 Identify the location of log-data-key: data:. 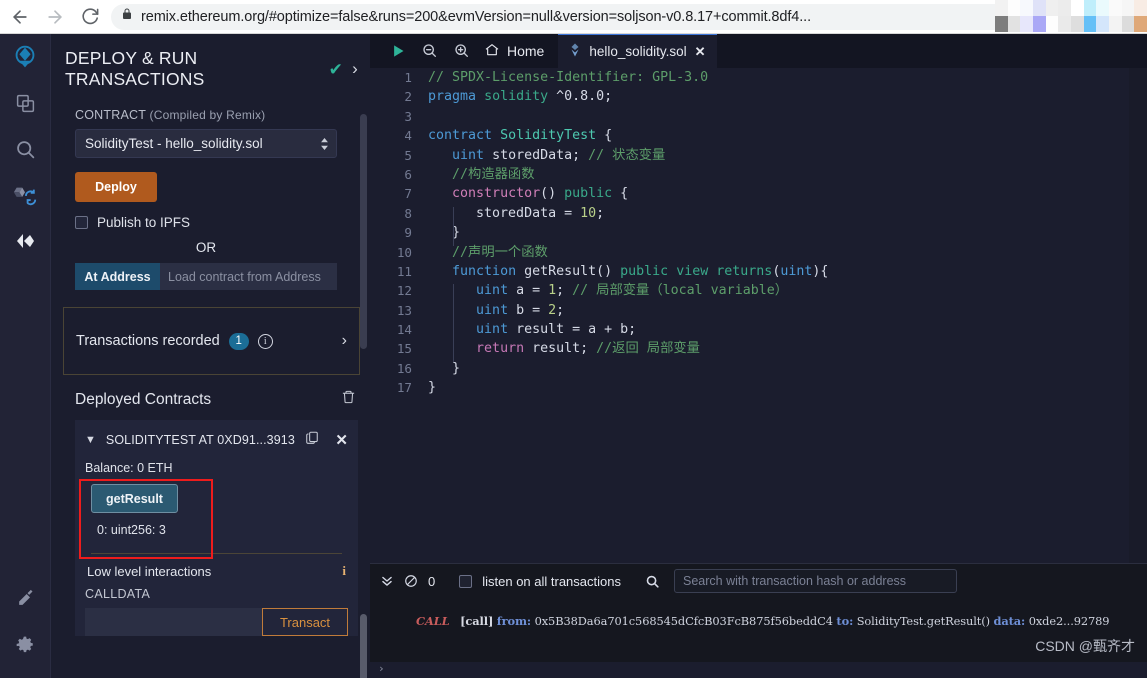
(1009, 621).